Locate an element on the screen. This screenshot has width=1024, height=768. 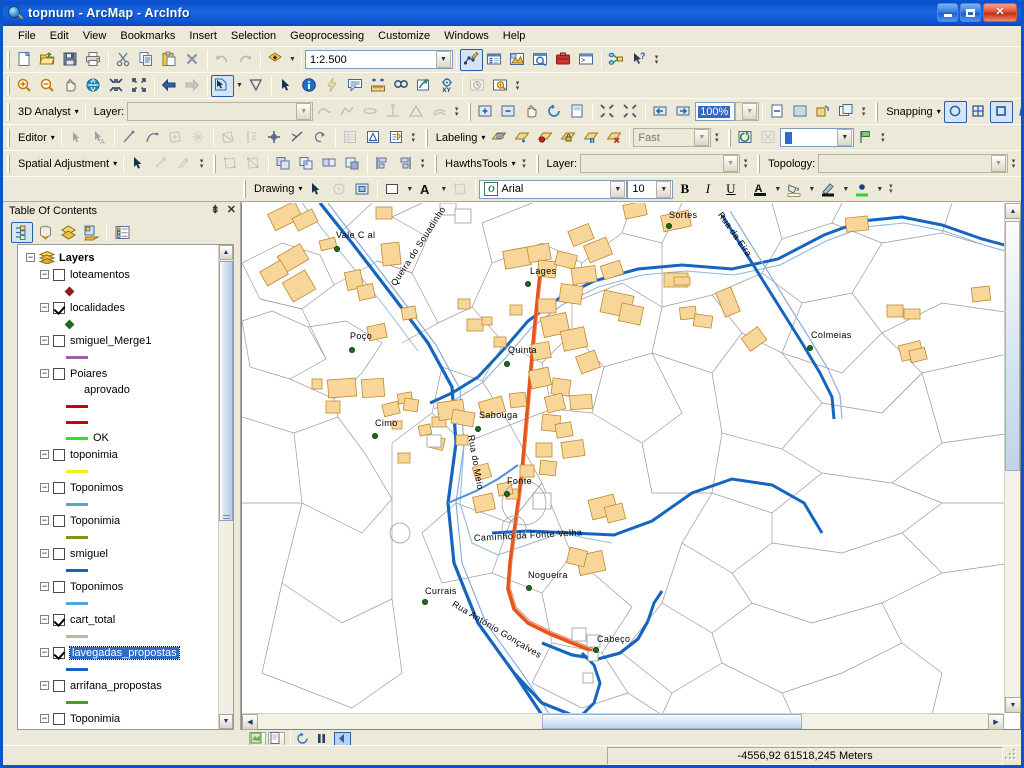
archive-flag-icon is located at coordinates (865, 138).